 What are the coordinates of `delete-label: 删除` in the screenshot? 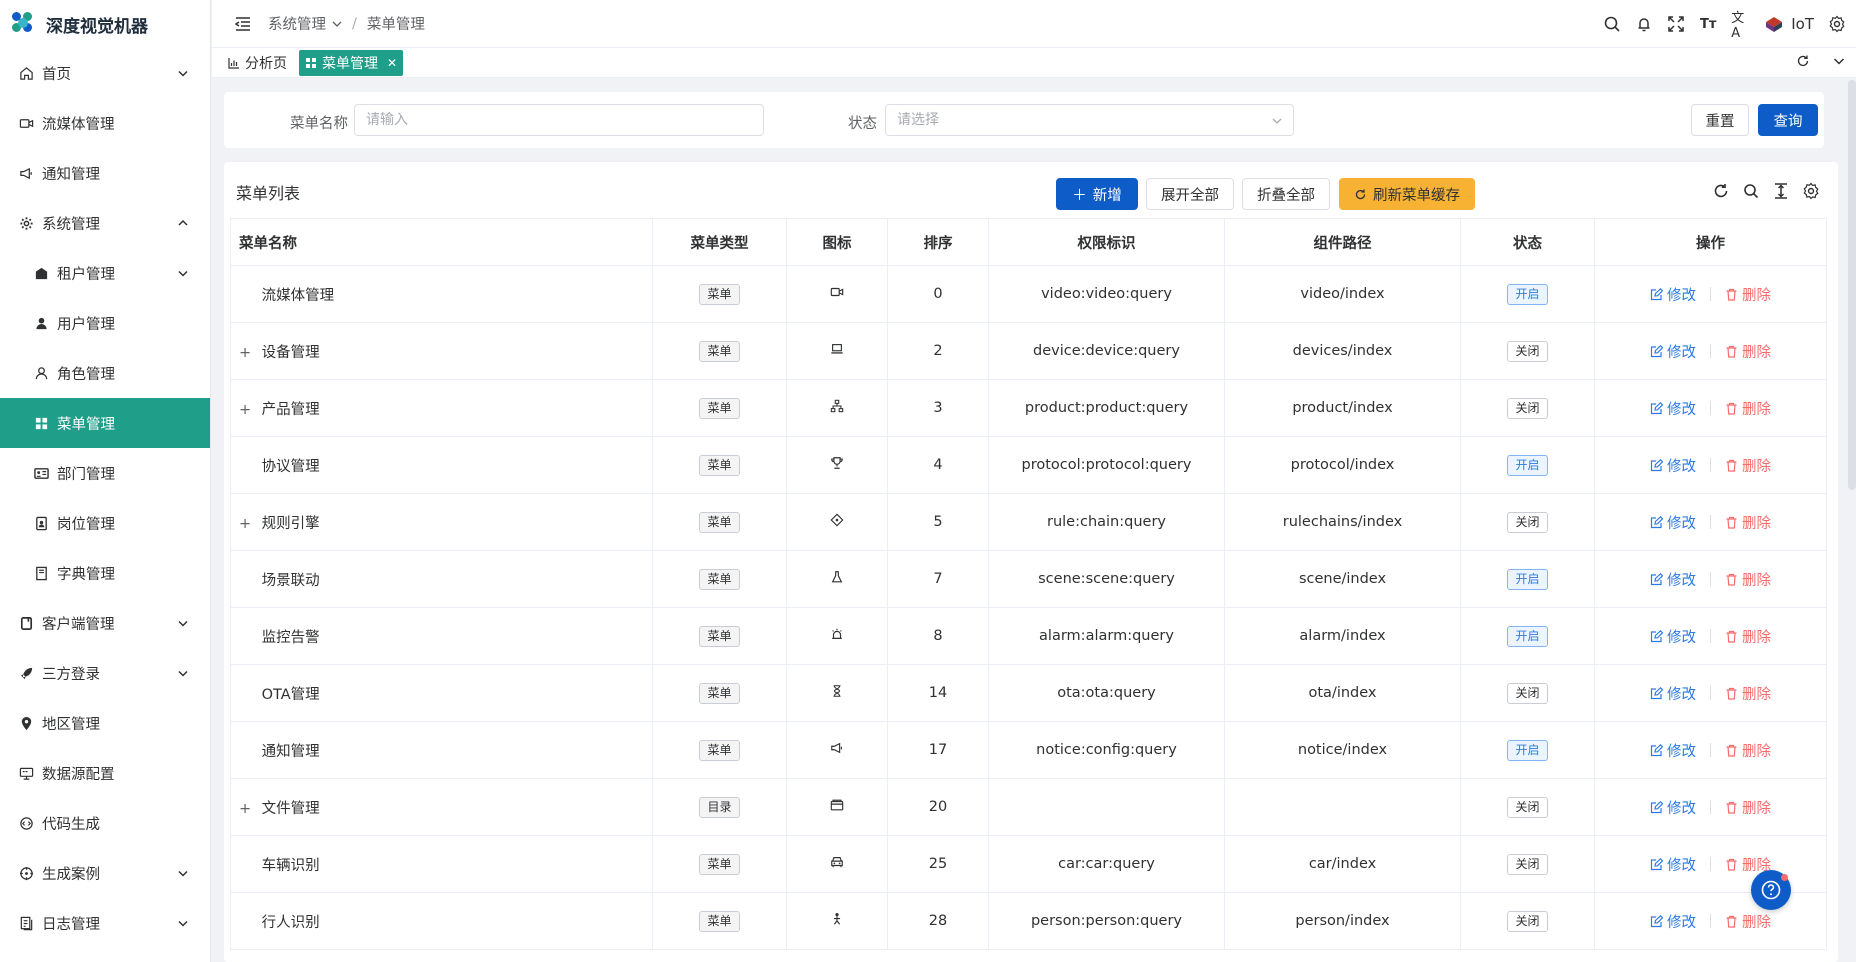 It's located at (1756, 466).